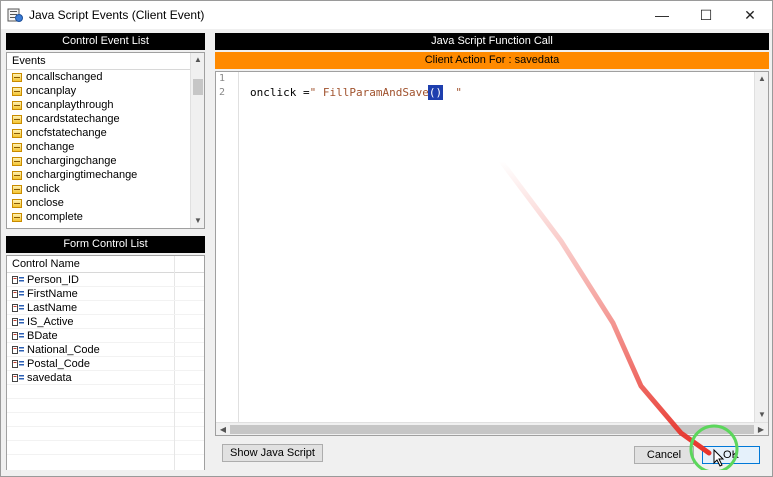 The image size is (773, 477). Describe the element at coordinates (386, 473) in the screenshot. I see `status-strip` at that location.